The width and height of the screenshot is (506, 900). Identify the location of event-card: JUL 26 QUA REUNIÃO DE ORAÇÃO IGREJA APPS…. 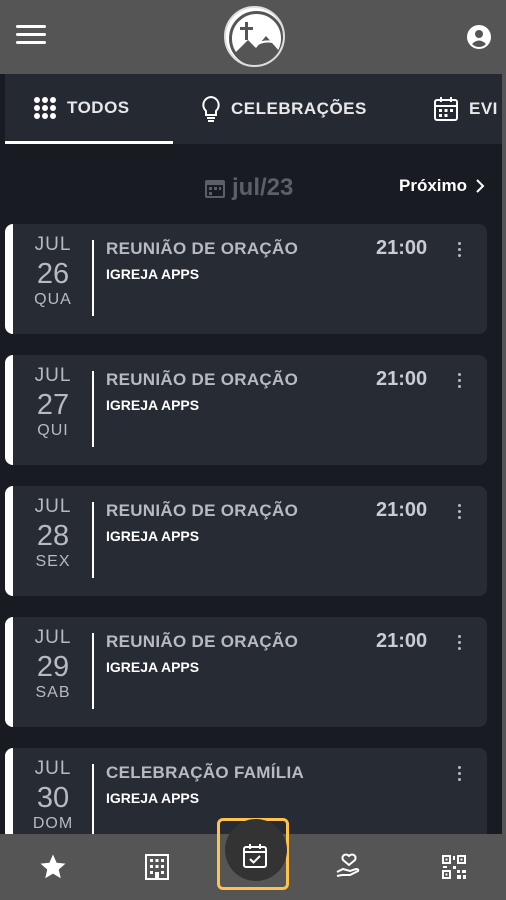
(246, 279).